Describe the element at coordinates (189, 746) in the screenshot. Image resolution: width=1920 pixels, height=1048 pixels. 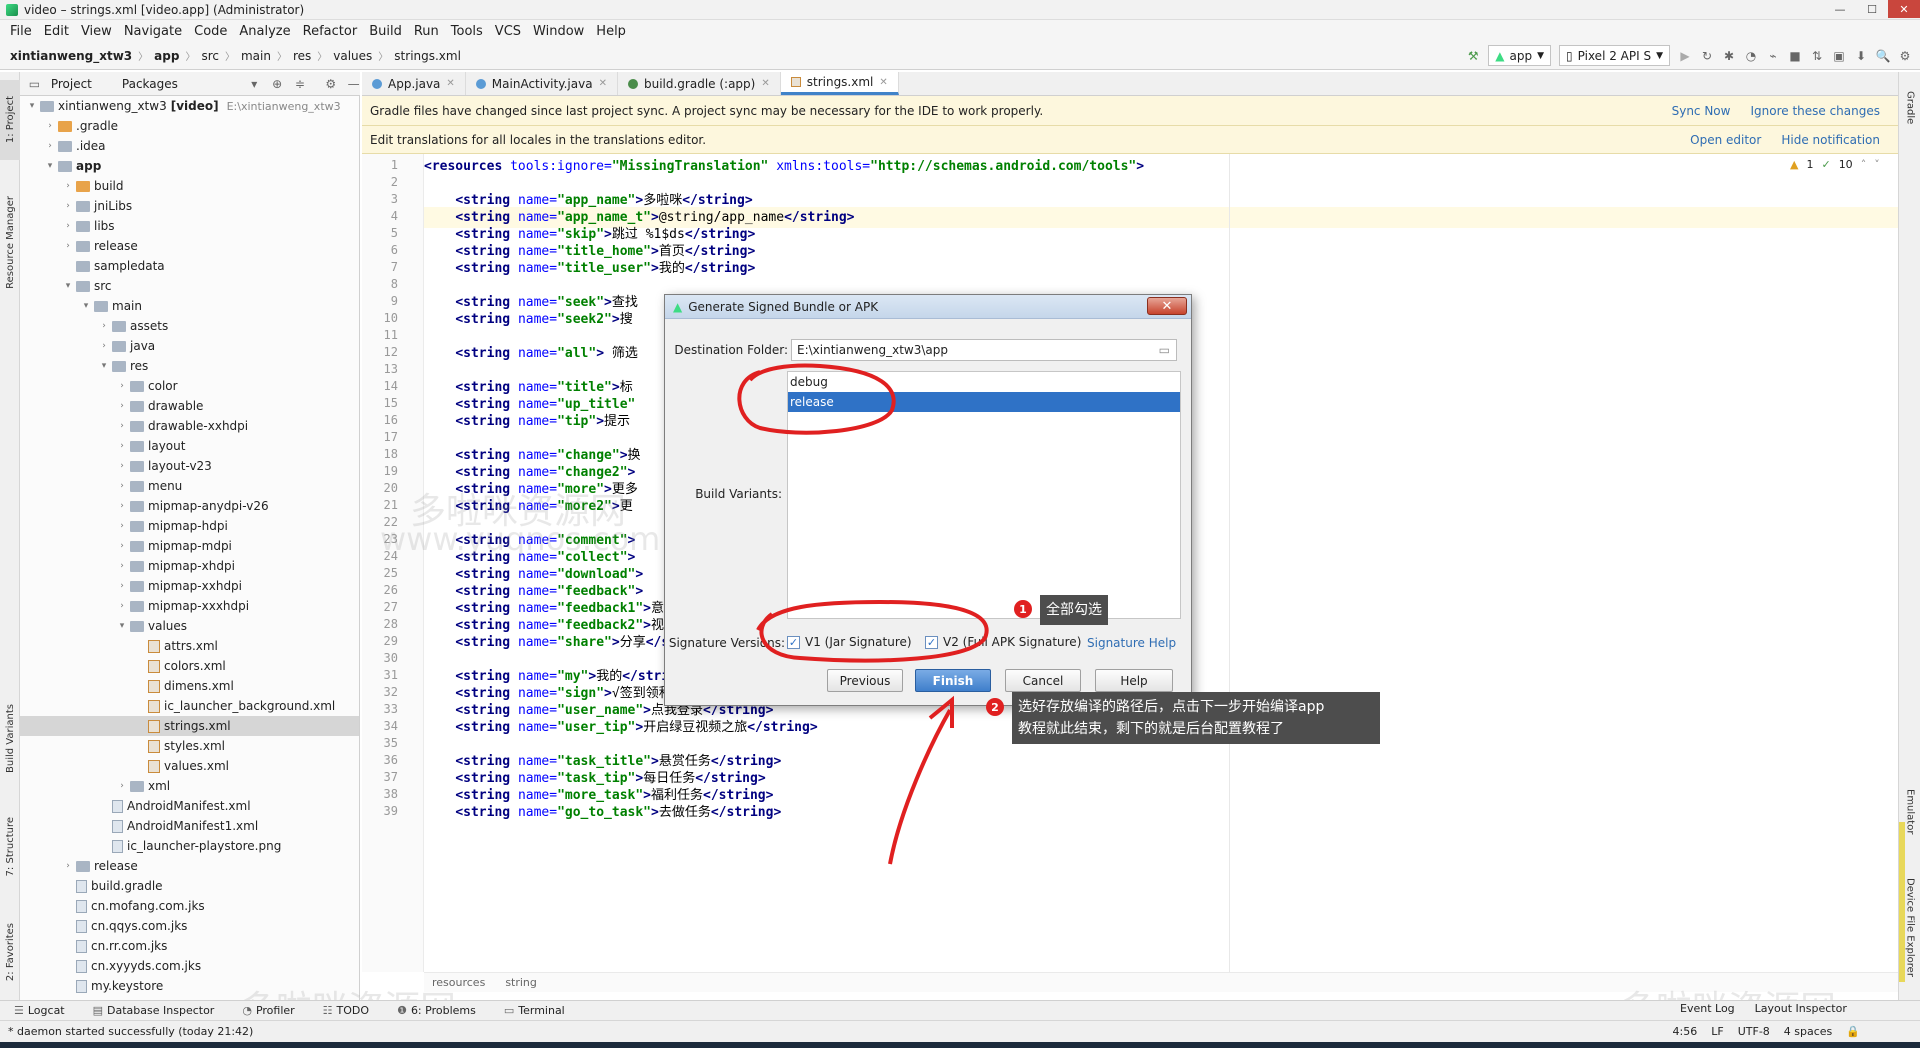
I see `tree-item: styles.xml` at that location.